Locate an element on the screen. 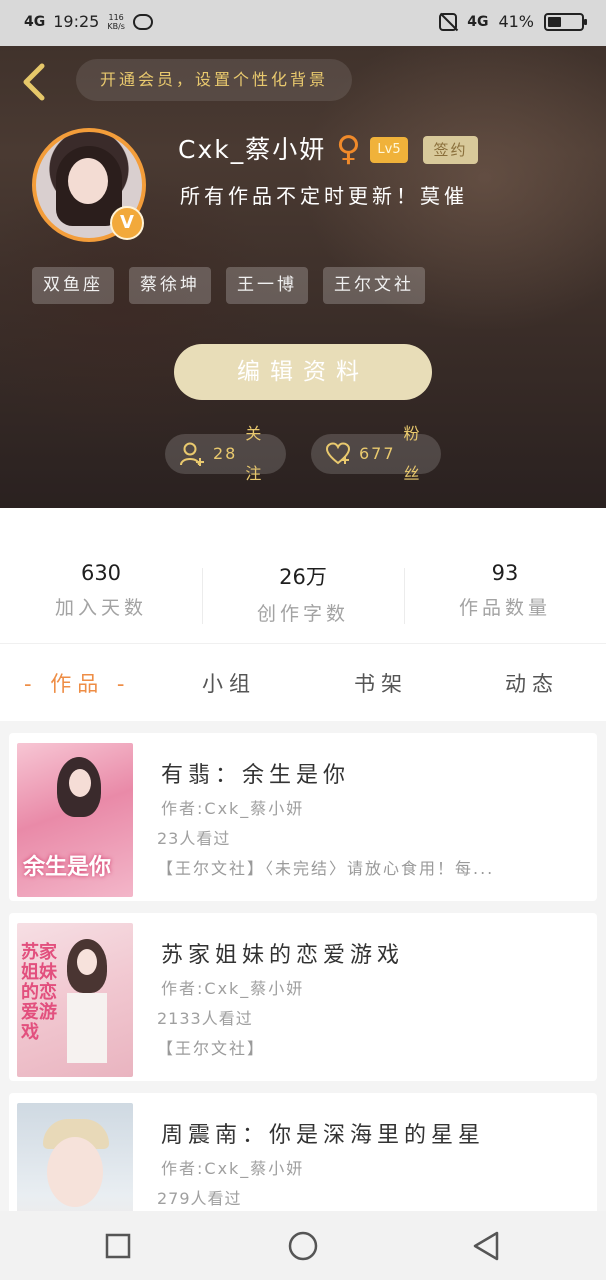  book-title: 周震南：你是深海里的星星 is located at coordinates (323, 1135).